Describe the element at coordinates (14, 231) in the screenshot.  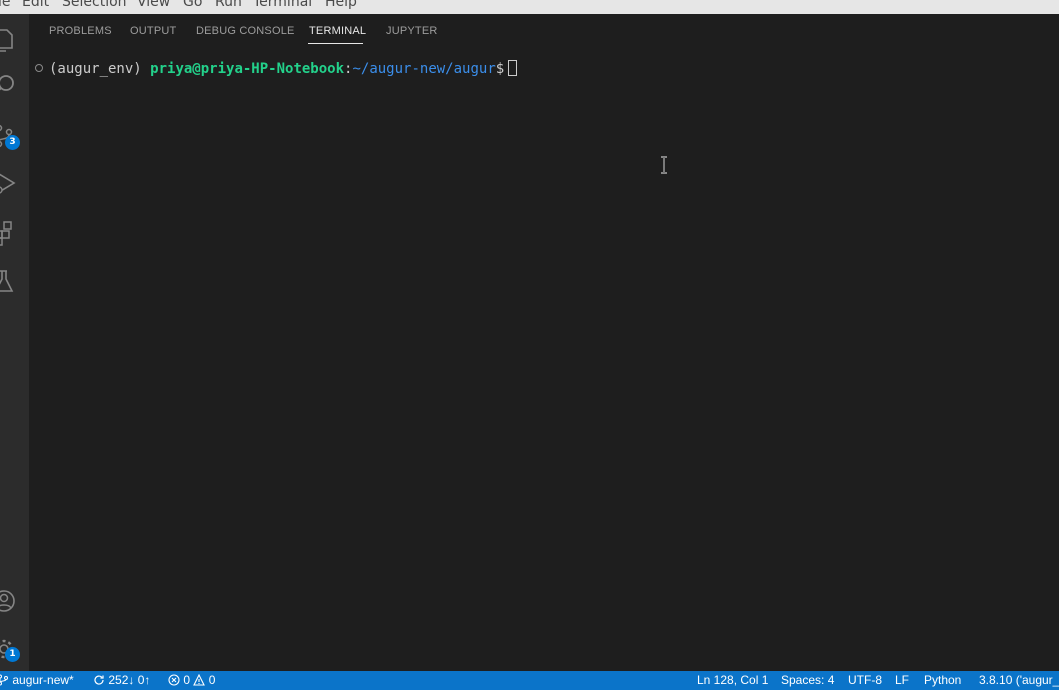
I see `extensions-button` at that location.